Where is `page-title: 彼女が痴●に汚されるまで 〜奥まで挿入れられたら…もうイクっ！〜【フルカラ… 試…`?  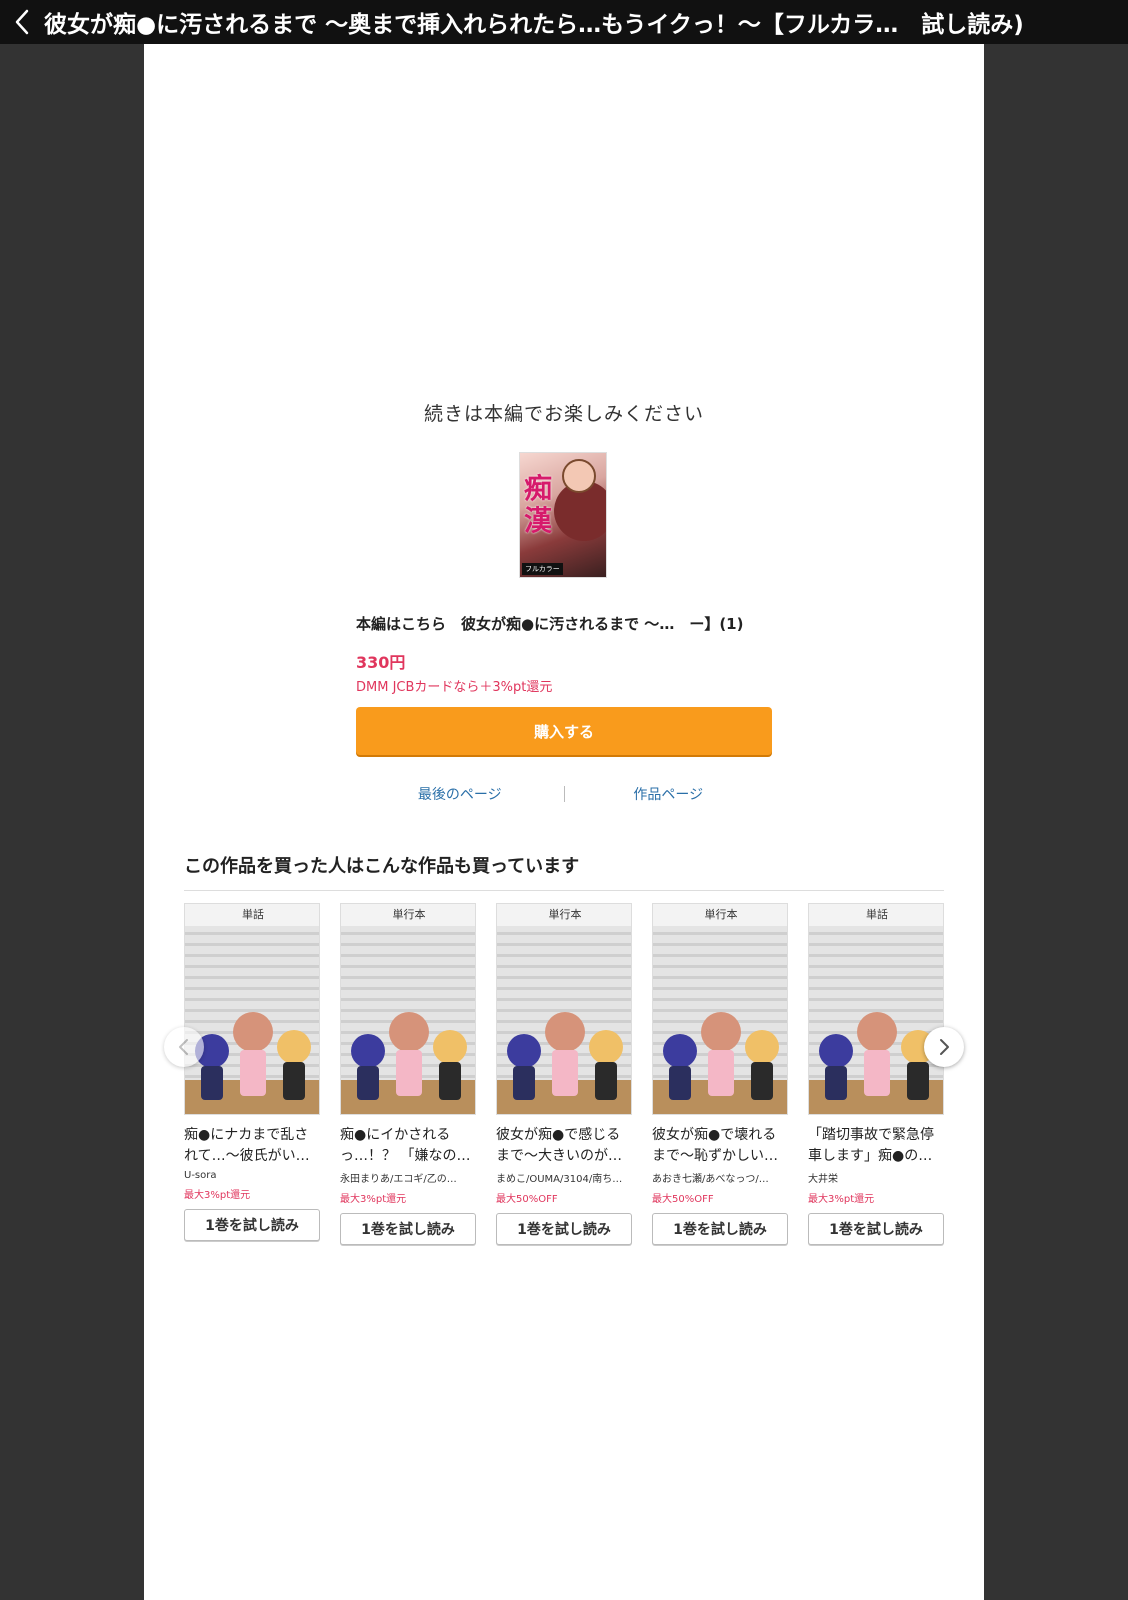 page-title: 彼女が痴●に汚されるまで 〜奥まで挿入れられたら…もうイクっ！〜【フルカラ… 試… is located at coordinates (534, 25).